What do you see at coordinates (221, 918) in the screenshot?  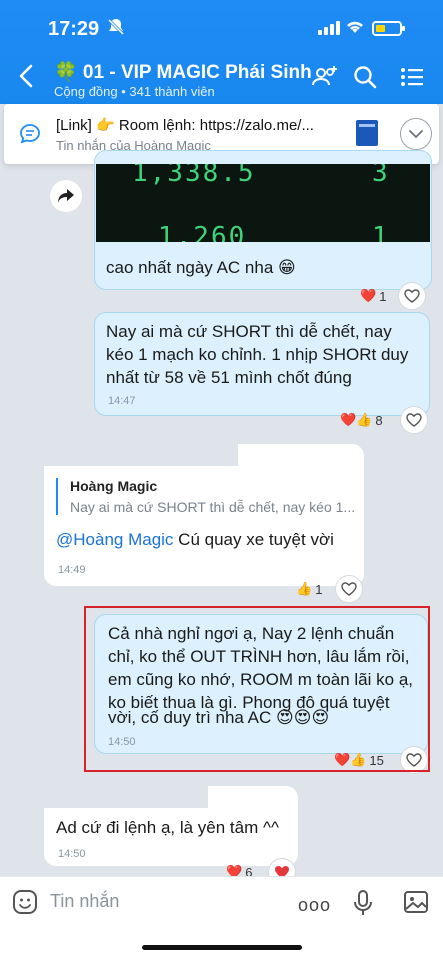 I see `message-input-bar: Tin nhắn ooo` at bounding box center [221, 918].